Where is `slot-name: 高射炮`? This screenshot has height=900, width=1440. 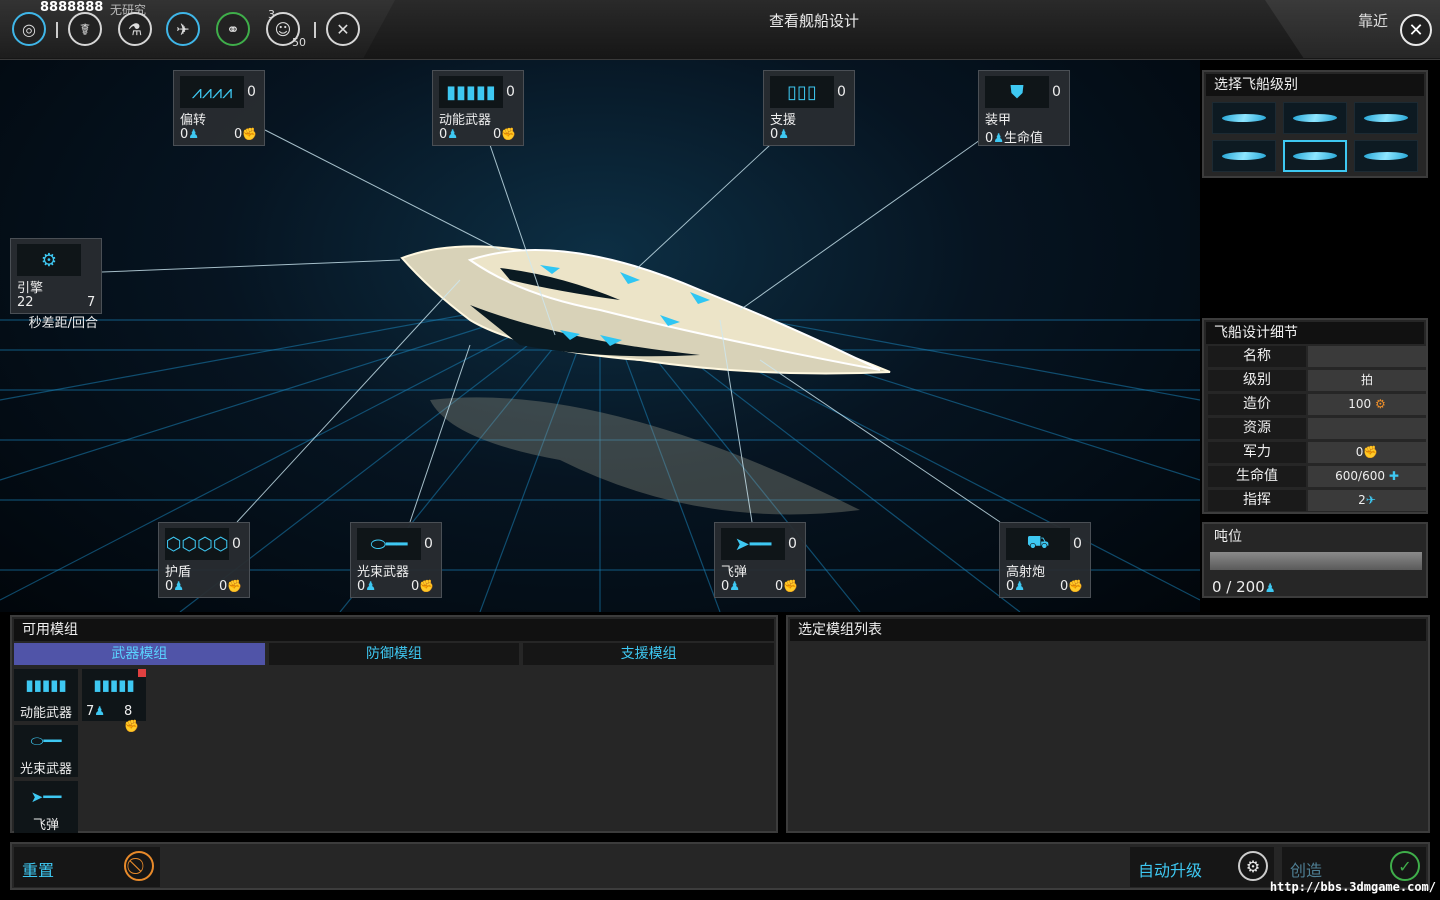
slot-name: 高射炮 is located at coordinates (1026, 572).